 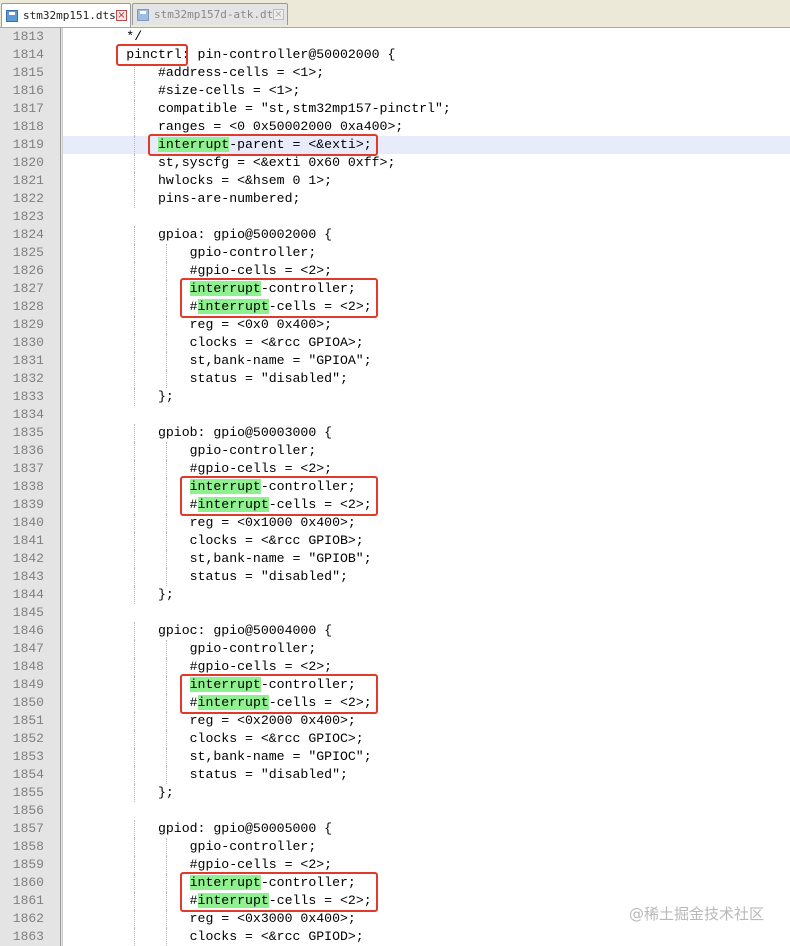 I want to click on line-number: 1851, so click(x=28, y=720).